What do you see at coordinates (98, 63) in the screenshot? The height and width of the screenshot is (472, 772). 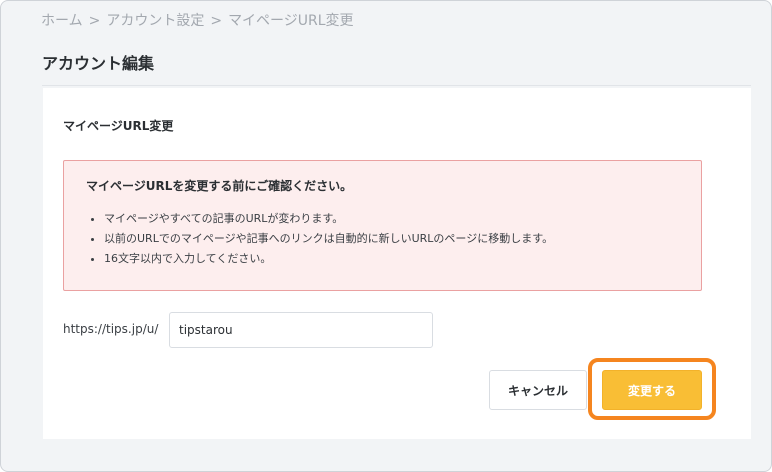 I see `page-title: アカウント編集` at bounding box center [98, 63].